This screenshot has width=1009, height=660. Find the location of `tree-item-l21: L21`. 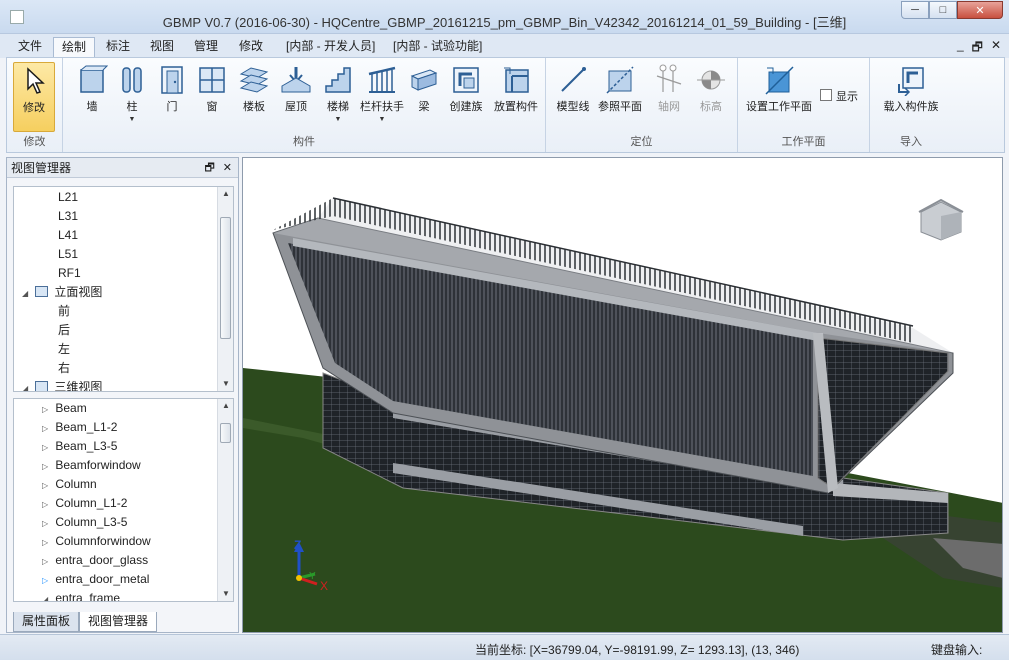

tree-item-l21: L21 is located at coordinates (68, 197).